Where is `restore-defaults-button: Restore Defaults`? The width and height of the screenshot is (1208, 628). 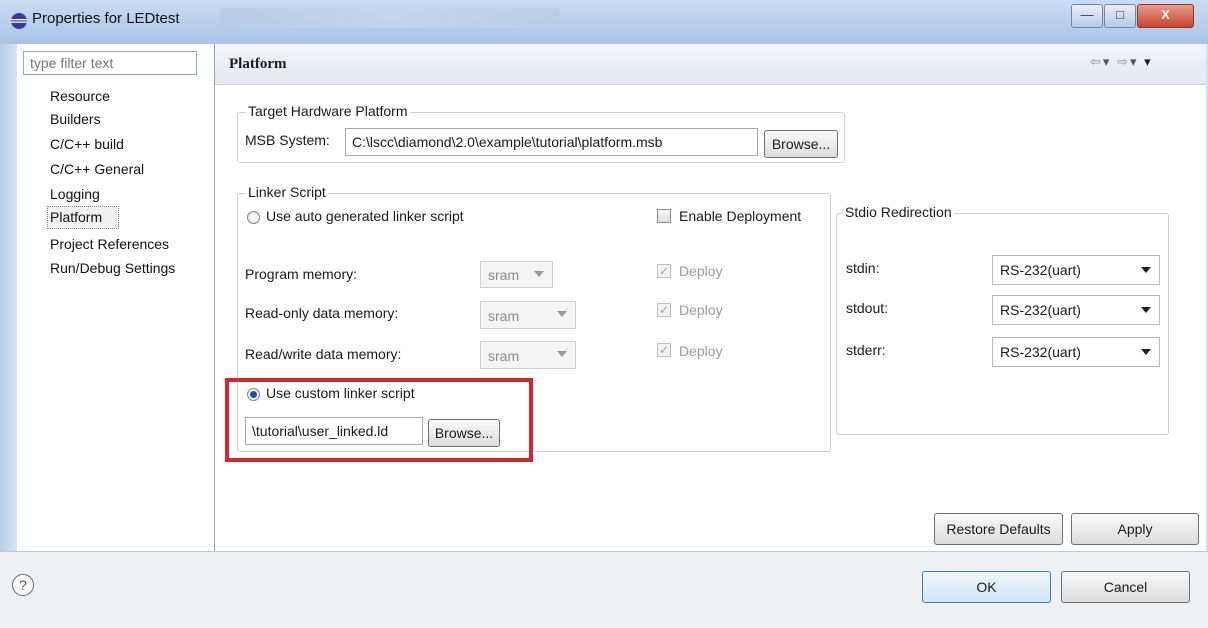 restore-defaults-button: Restore Defaults is located at coordinates (998, 529).